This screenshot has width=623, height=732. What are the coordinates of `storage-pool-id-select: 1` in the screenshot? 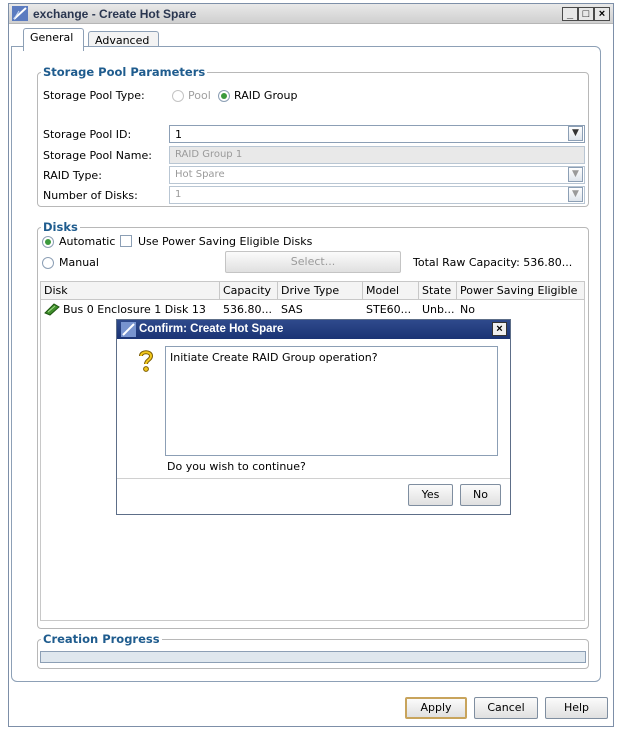 It's located at (377, 134).